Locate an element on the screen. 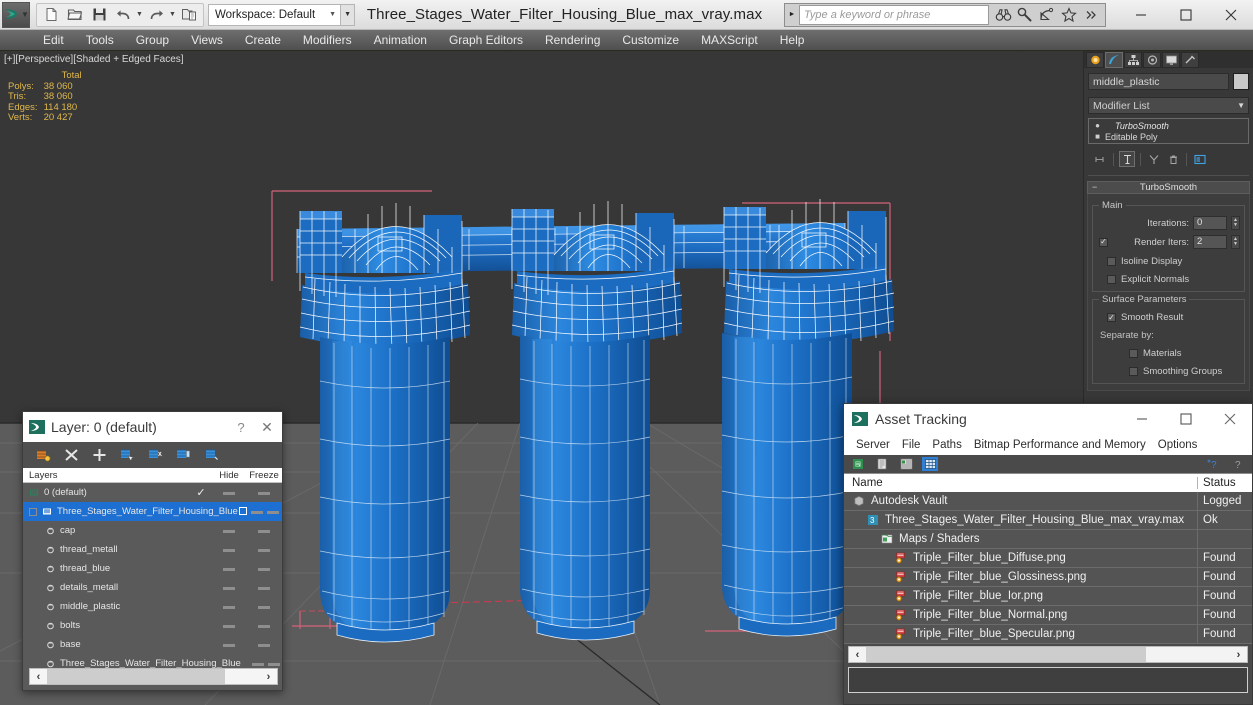 This screenshot has width=1253, height=705. modifier-stack: ● TurboSmooth ■ Editable Poly is located at coordinates (1168, 131).